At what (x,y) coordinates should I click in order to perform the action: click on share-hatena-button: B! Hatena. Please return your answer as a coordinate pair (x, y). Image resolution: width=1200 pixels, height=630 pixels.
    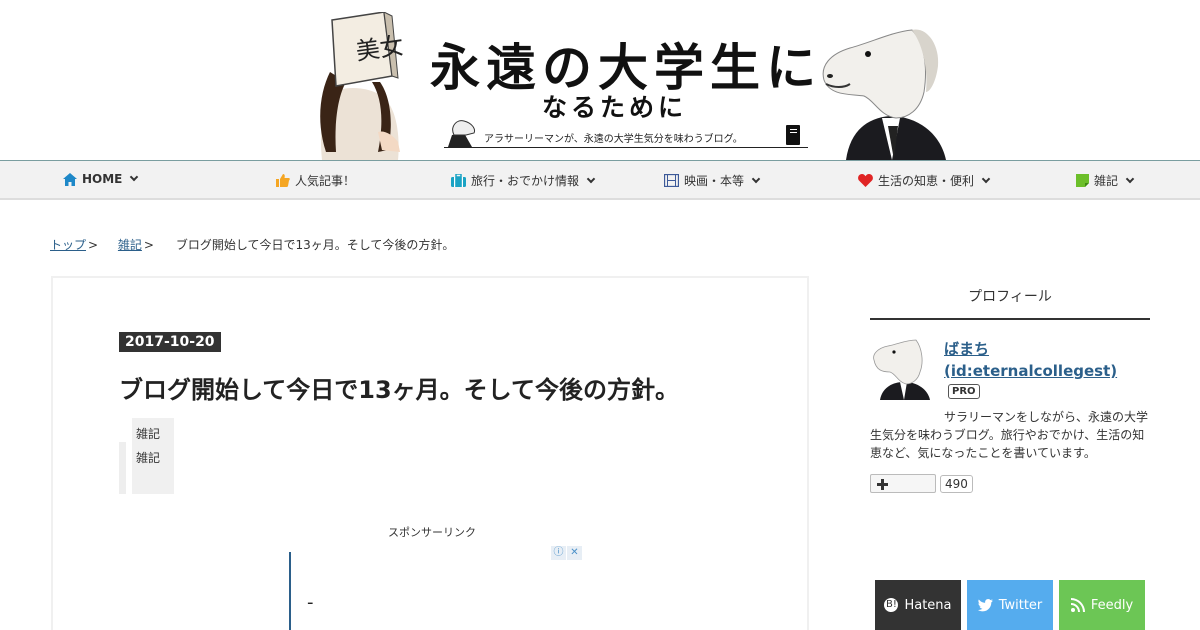
    Looking at the image, I should click on (918, 605).